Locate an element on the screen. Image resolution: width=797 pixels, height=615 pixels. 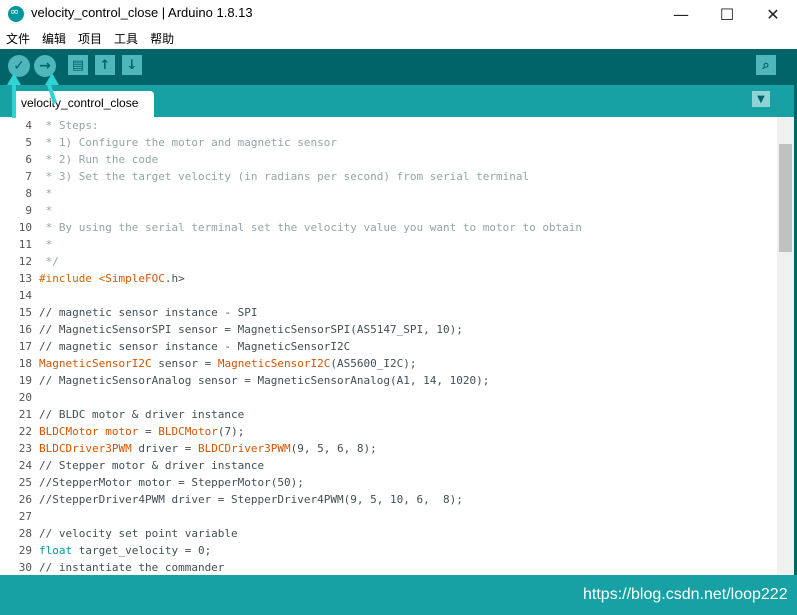
code-line: 29 float target_velocity = 0; is located at coordinates (388, 552).